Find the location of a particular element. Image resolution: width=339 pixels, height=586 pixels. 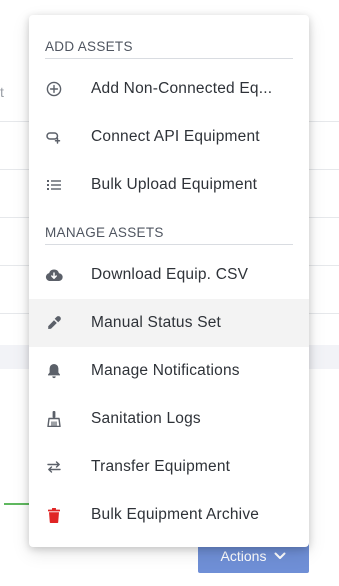

bell-icon is located at coordinates (54, 371).